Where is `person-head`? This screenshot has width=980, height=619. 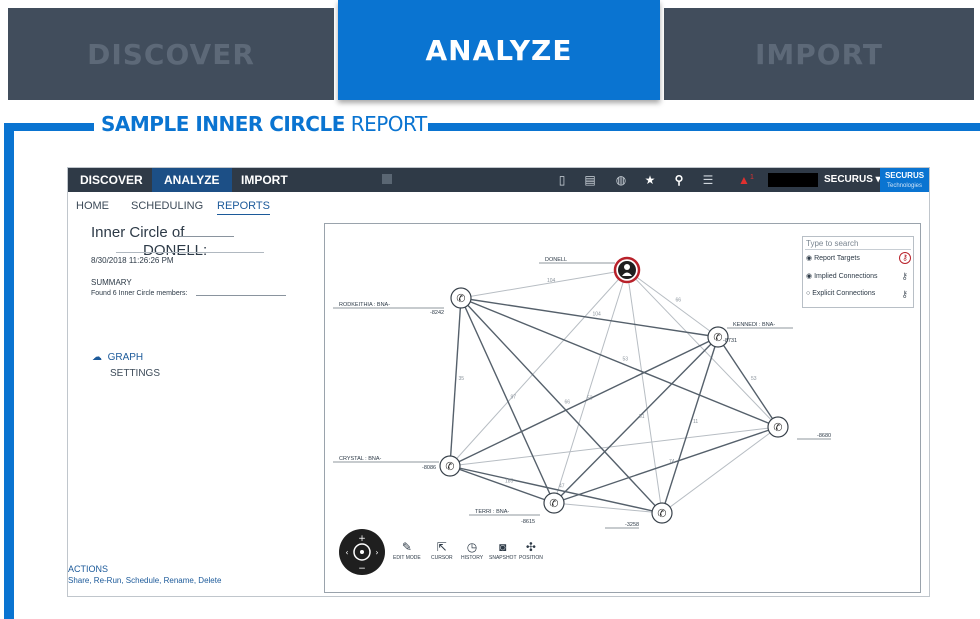
person-head is located at coordinates (627, 267).